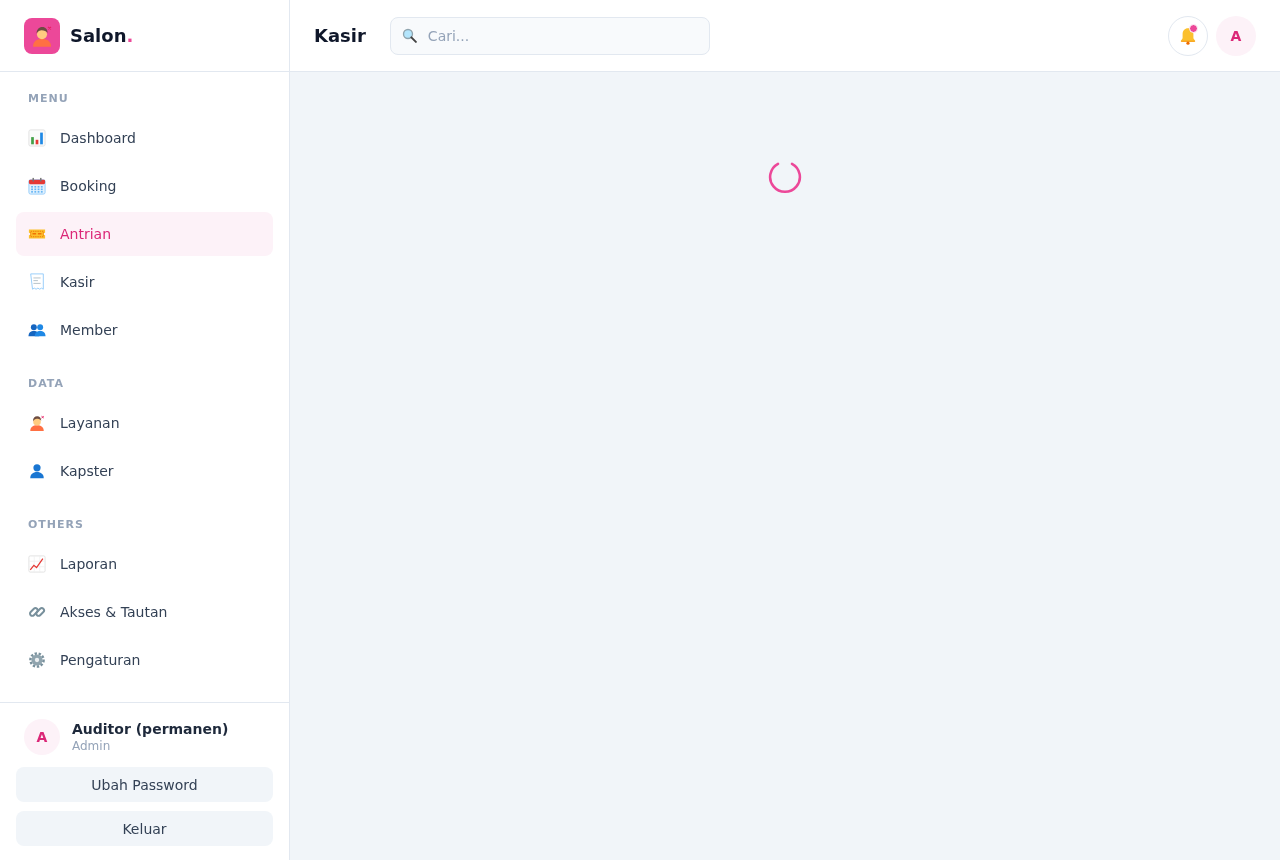  I want to click on gear-icon, so click(37, 660).